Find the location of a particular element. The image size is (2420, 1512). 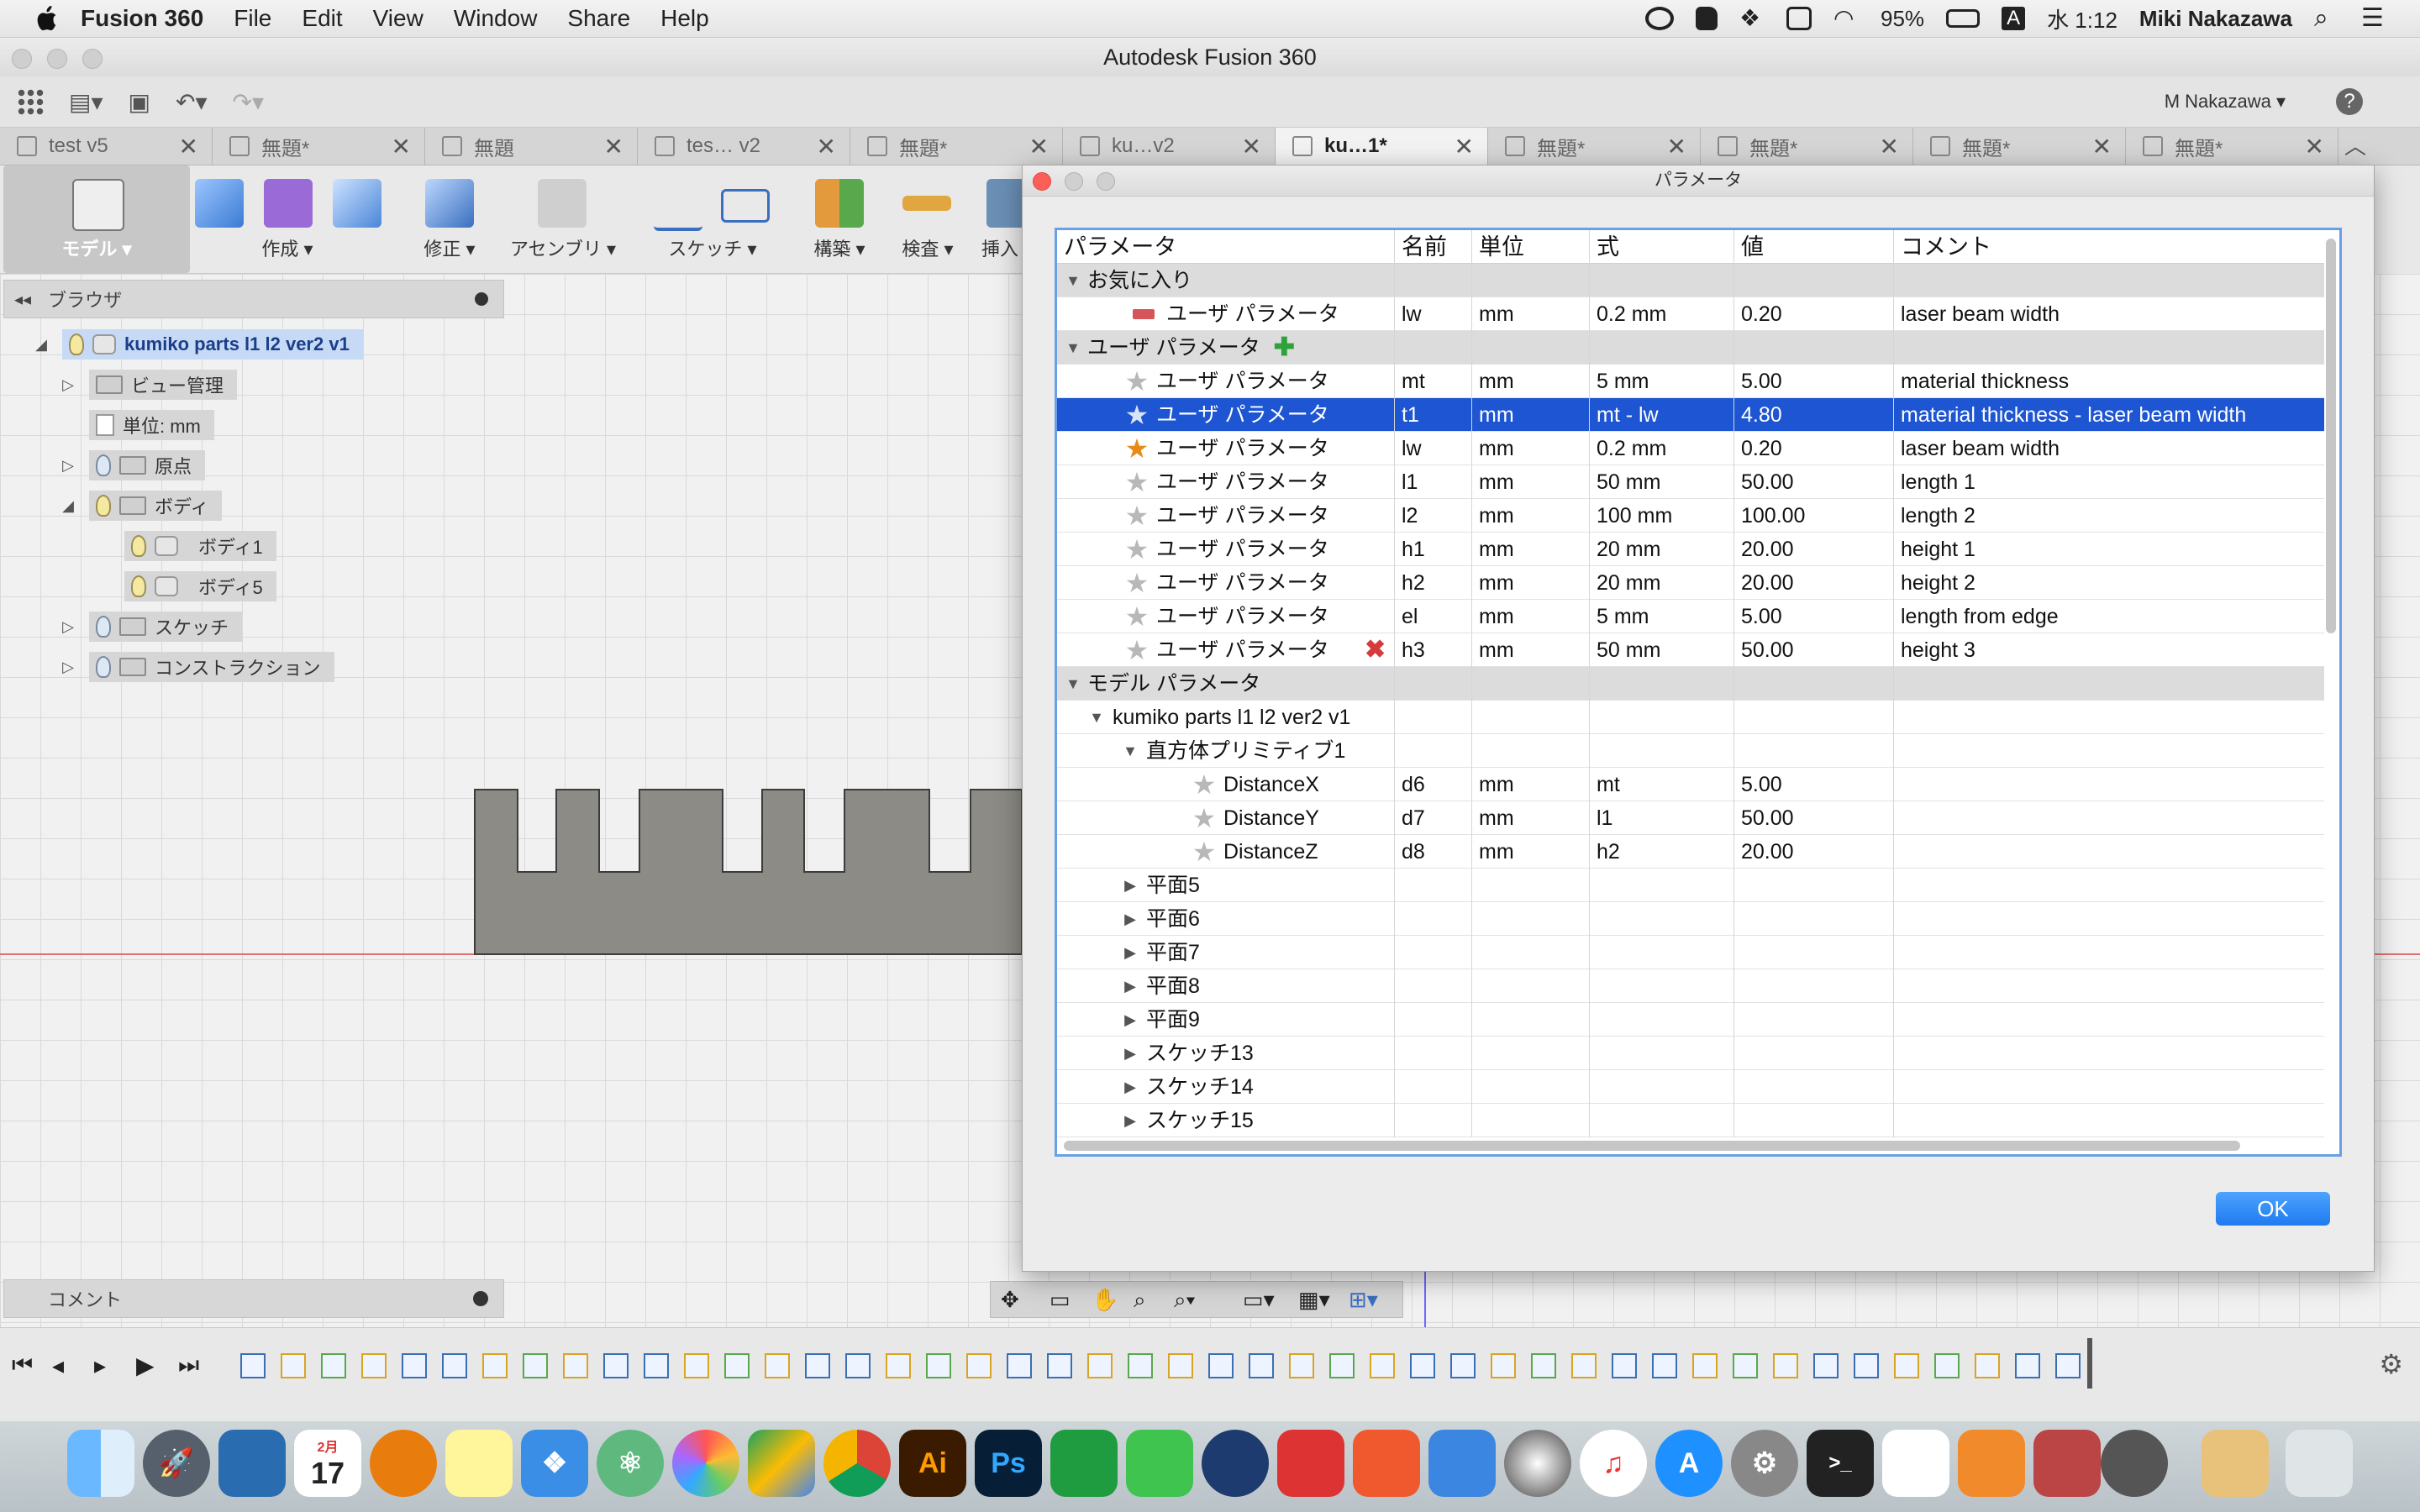

list-icon: ☰ is located at coordinates (2373, 18).